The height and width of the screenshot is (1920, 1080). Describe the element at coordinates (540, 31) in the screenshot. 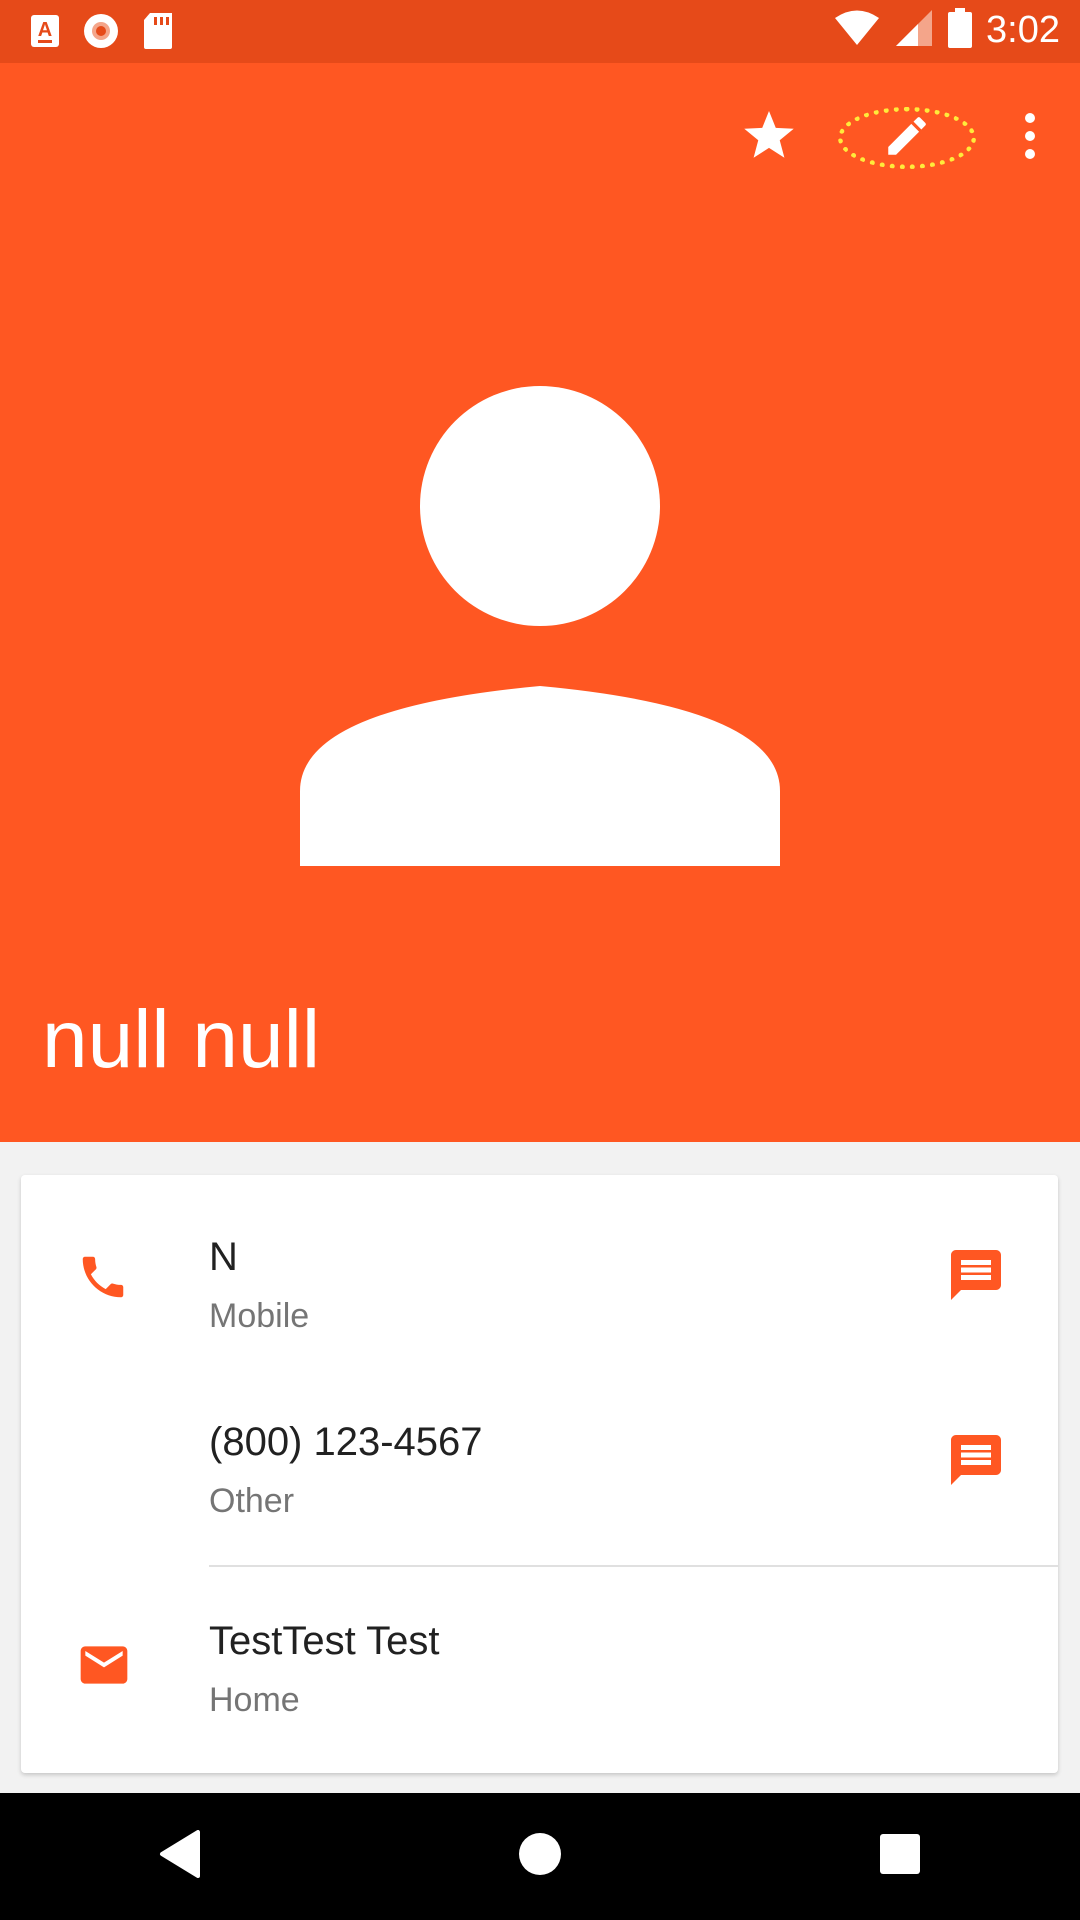

I see `status-bar: A 3:02` at that location.